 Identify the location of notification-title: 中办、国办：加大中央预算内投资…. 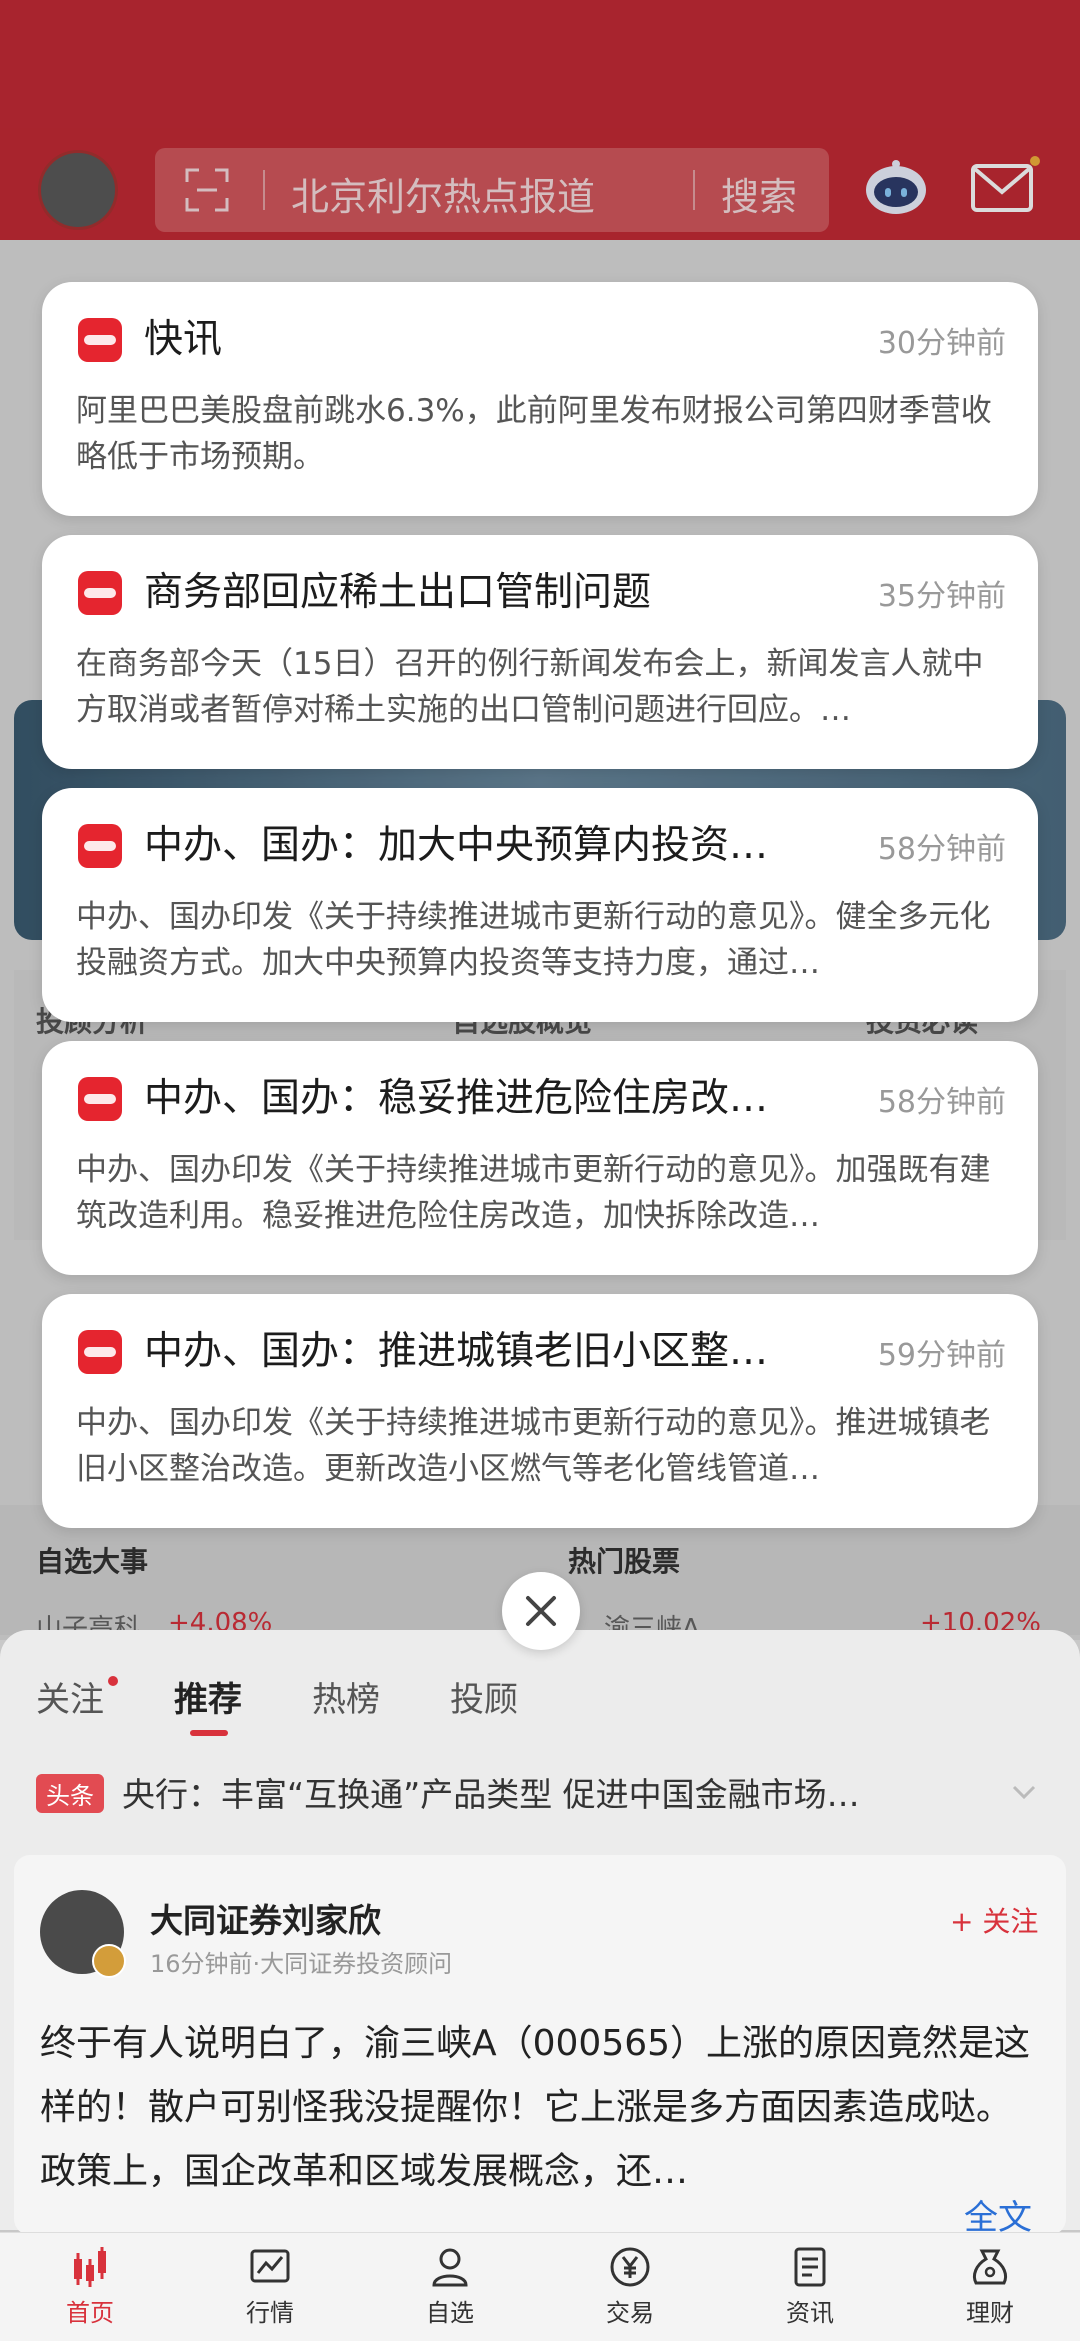
(456, 845).